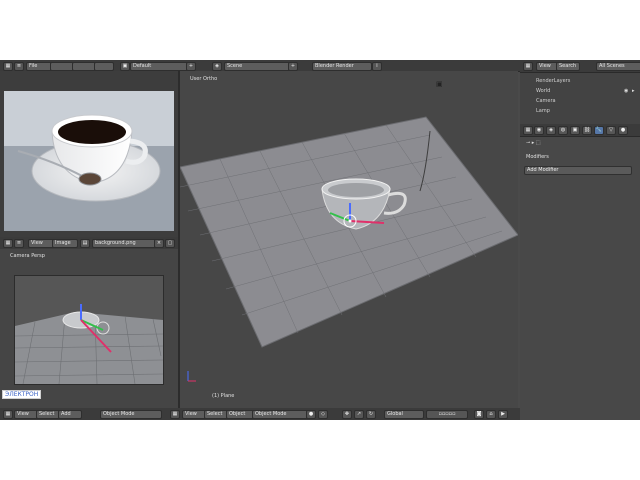  I want to click on modifiers-section-label: Modifiers, so click(537, 157).